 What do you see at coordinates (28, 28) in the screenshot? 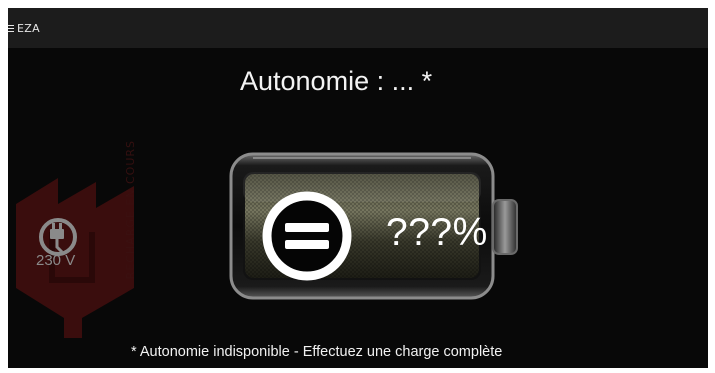
I see `app-name: EZA` at bounding box center [28, 28].